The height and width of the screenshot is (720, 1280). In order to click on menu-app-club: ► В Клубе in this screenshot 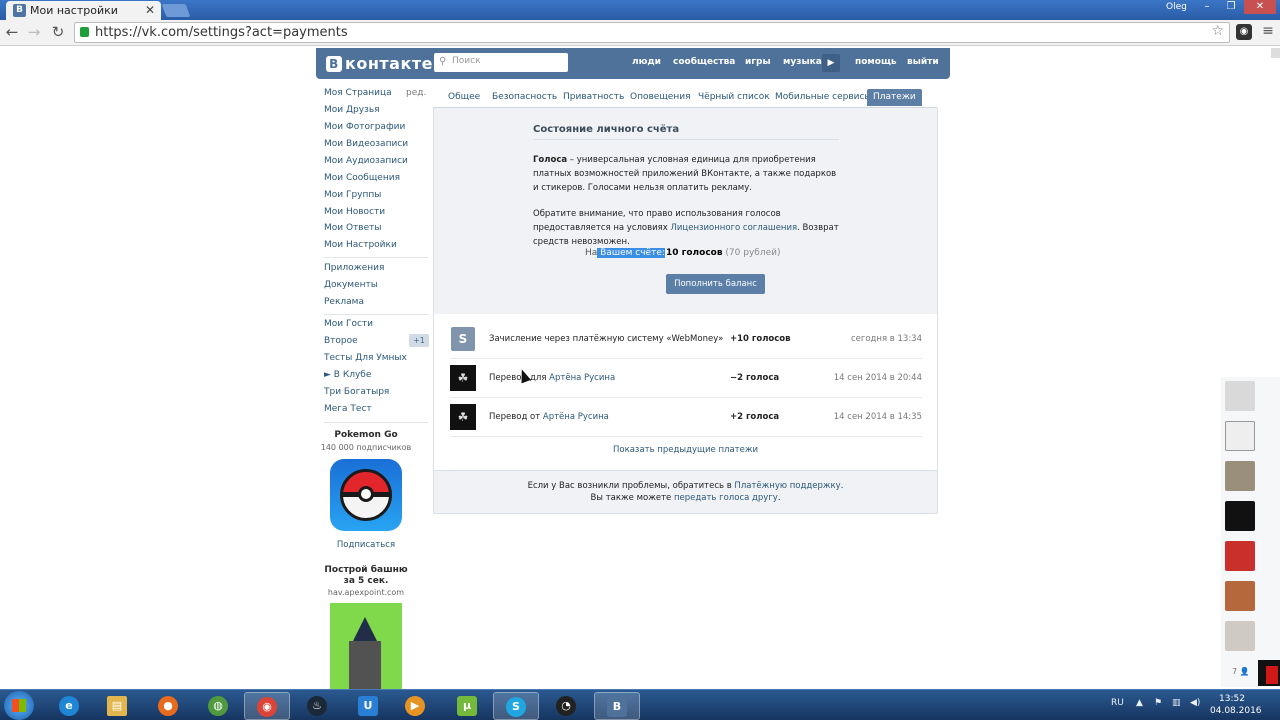, I will do `click(347, 375)`.